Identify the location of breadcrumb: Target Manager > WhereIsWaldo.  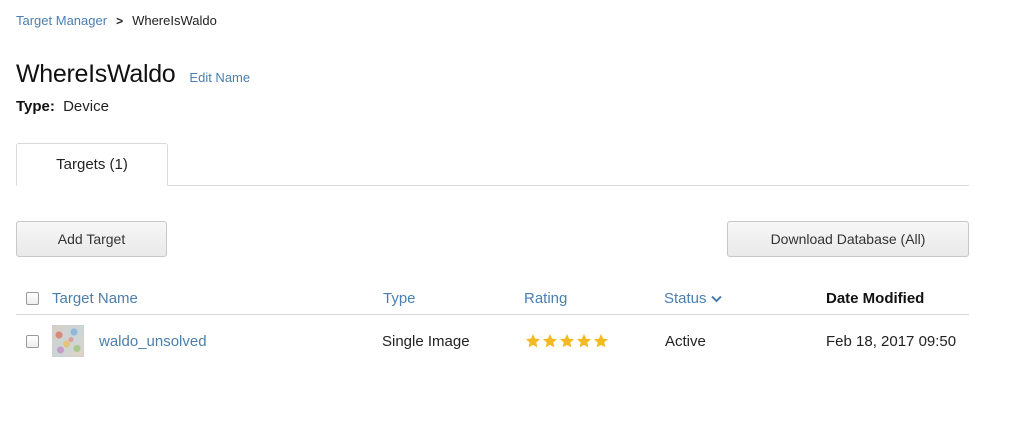
(116, 20).